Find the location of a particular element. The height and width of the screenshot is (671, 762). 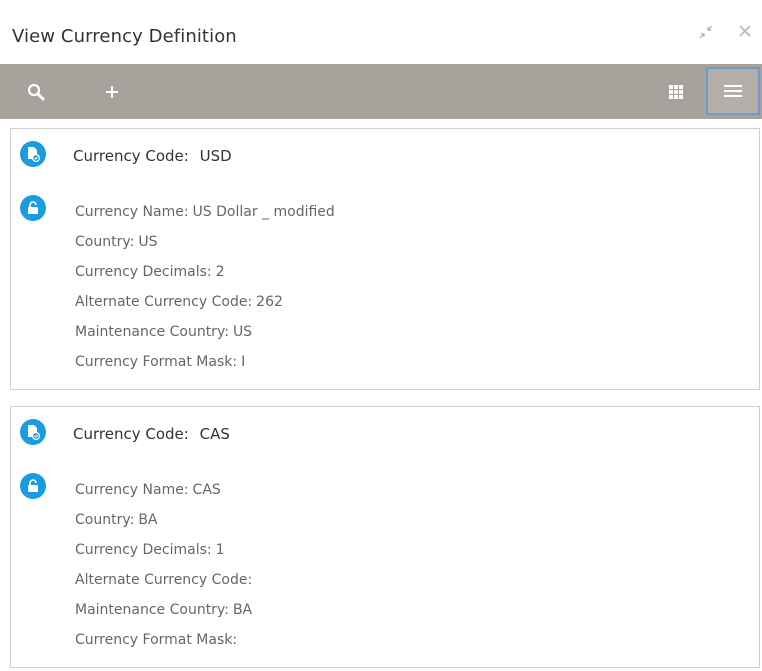

add-icon is located at coordinates (112, 91).